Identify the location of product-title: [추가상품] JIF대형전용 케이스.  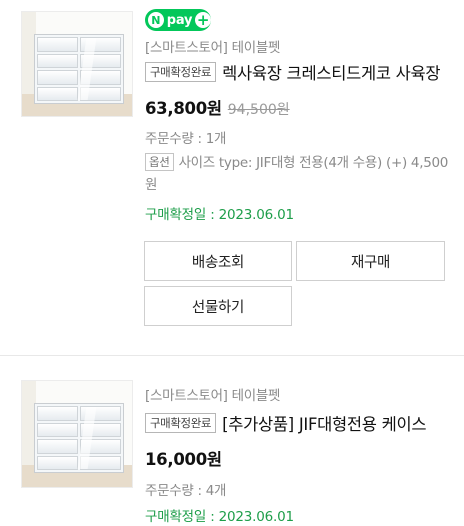
(324, 423).